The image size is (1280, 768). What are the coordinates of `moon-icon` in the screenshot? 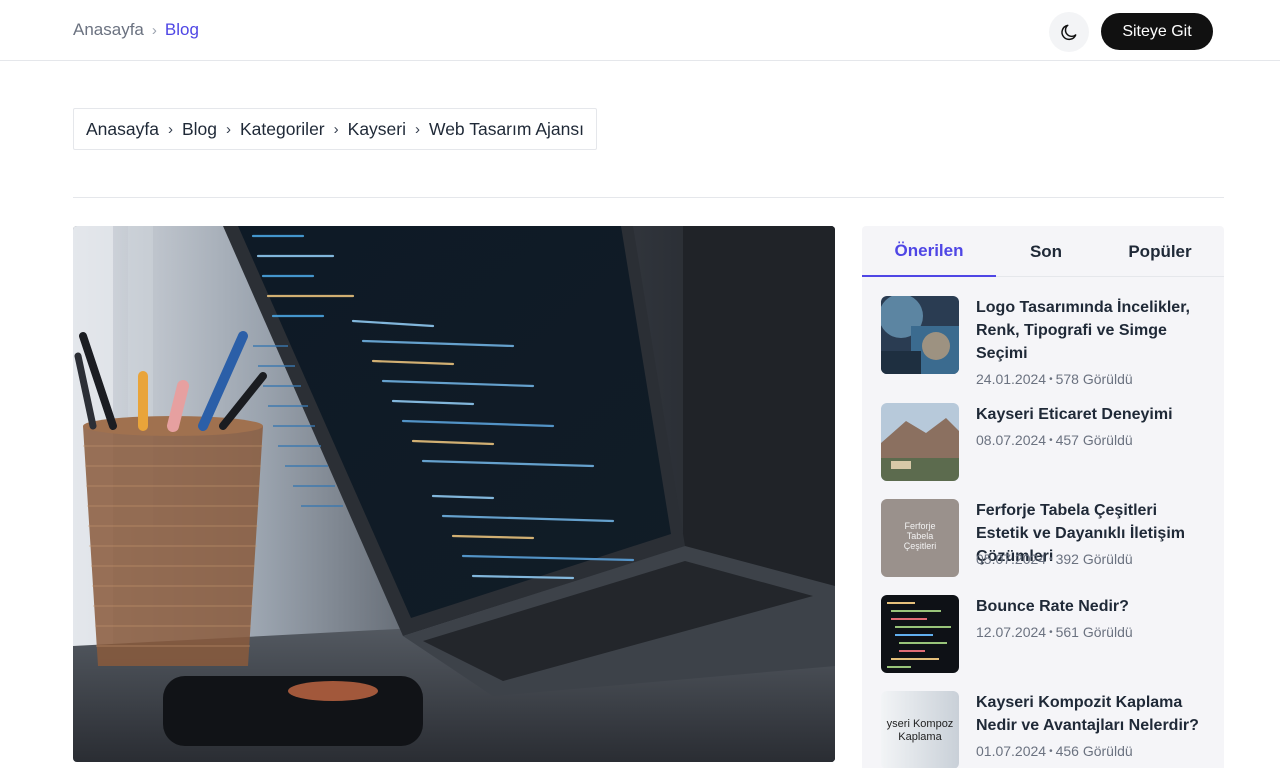 It's located at (1069, 32).